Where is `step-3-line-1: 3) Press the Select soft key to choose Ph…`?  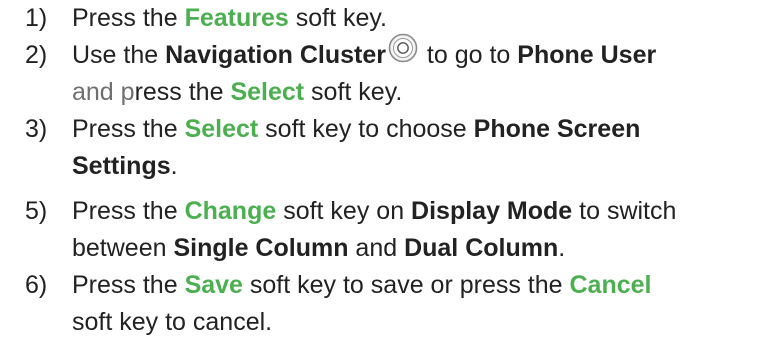
step-3-line-1: 3) Press the Select soft key to choose Ph… is located at coordinates (332, 129).